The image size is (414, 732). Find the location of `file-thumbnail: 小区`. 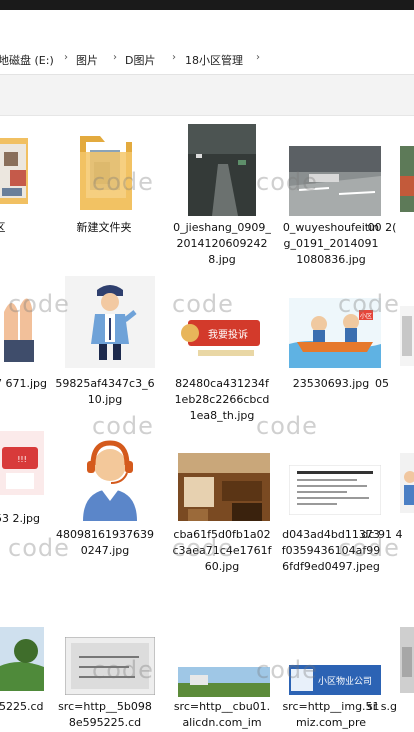

file-thumbnail: 小区 is located at coordinates (335, 333).